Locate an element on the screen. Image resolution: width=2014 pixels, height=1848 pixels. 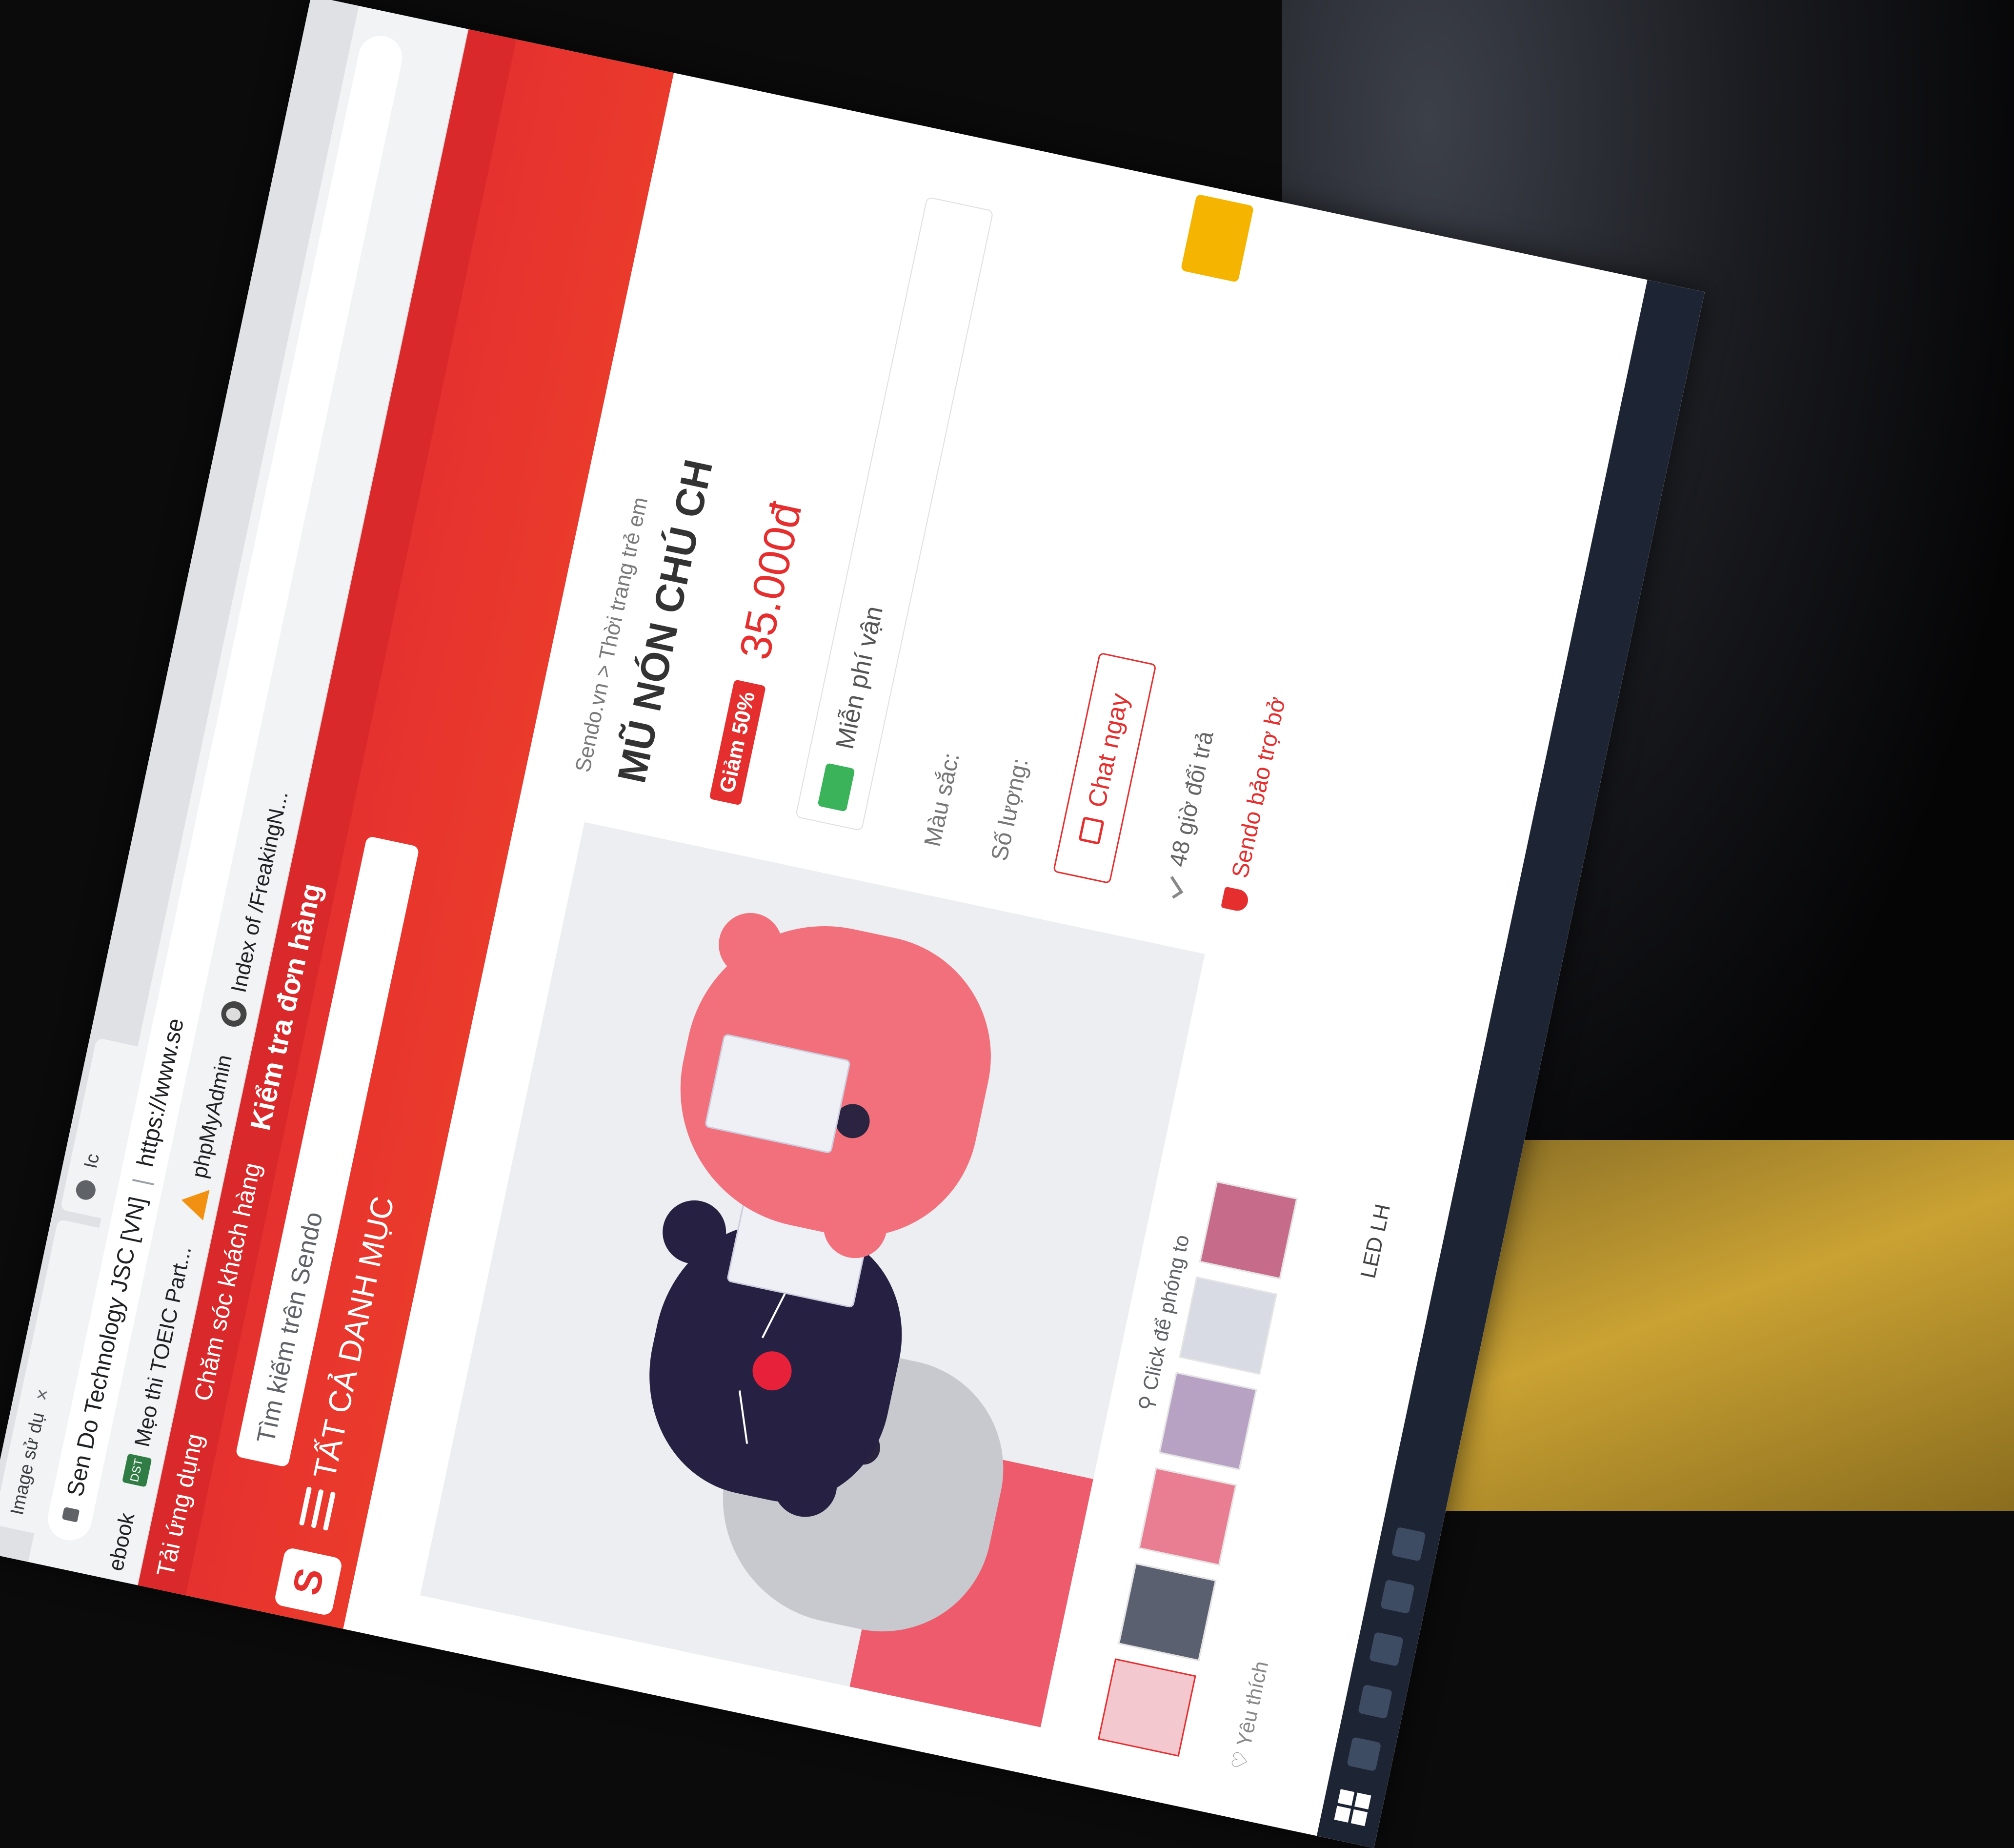
favorite-button: ♡ Yêu thích is located at coordinates (1250, 1716).